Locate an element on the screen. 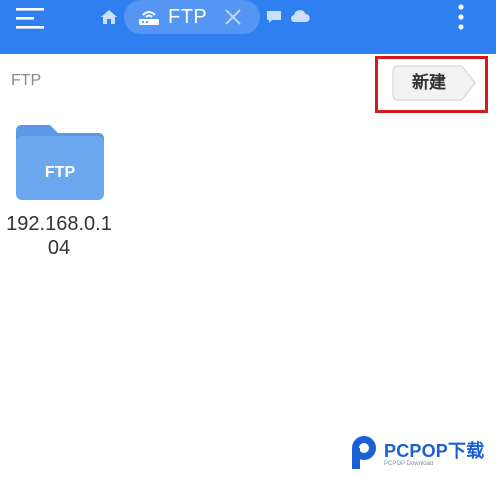  new-button: 新建 is located at coordinates (434, 83).